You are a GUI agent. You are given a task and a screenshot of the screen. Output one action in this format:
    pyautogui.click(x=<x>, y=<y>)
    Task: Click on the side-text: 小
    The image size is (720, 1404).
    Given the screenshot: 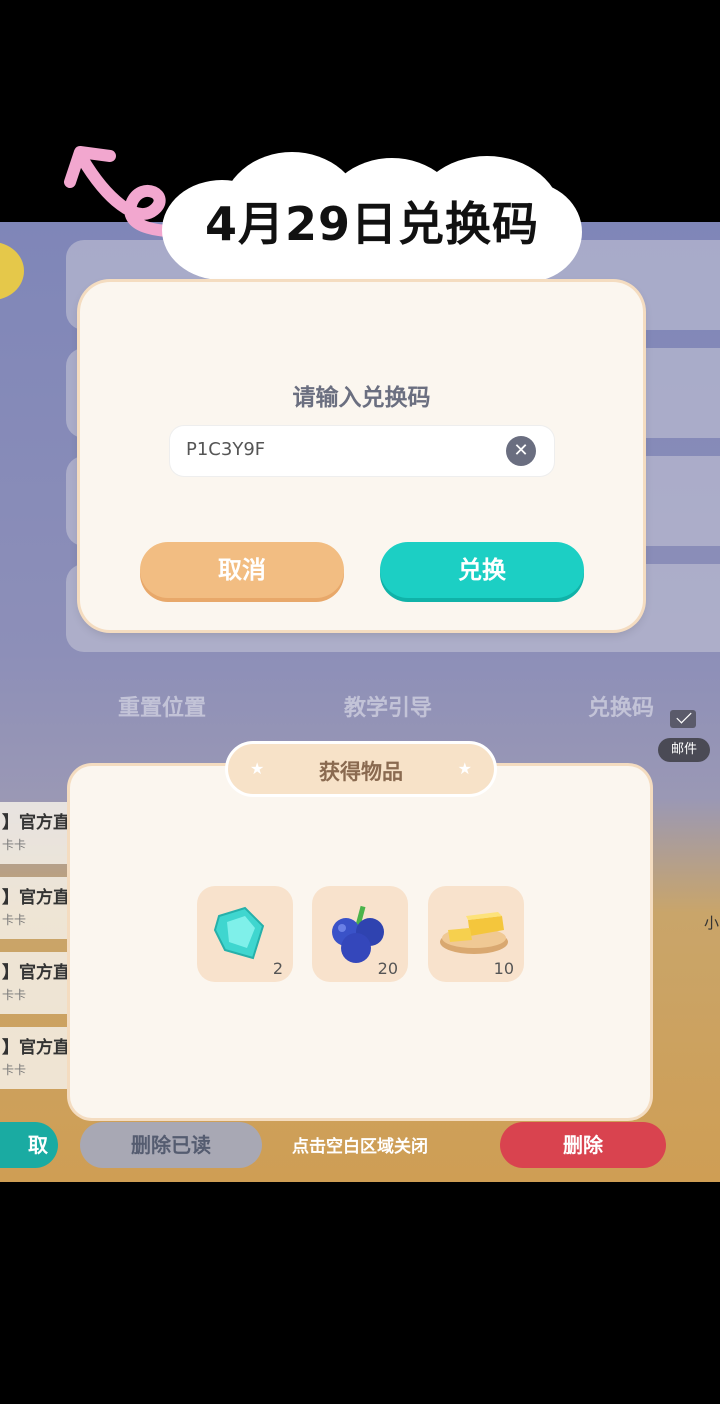 What is the action you would take?
    pyautogui.click(x=712, y=923)
    